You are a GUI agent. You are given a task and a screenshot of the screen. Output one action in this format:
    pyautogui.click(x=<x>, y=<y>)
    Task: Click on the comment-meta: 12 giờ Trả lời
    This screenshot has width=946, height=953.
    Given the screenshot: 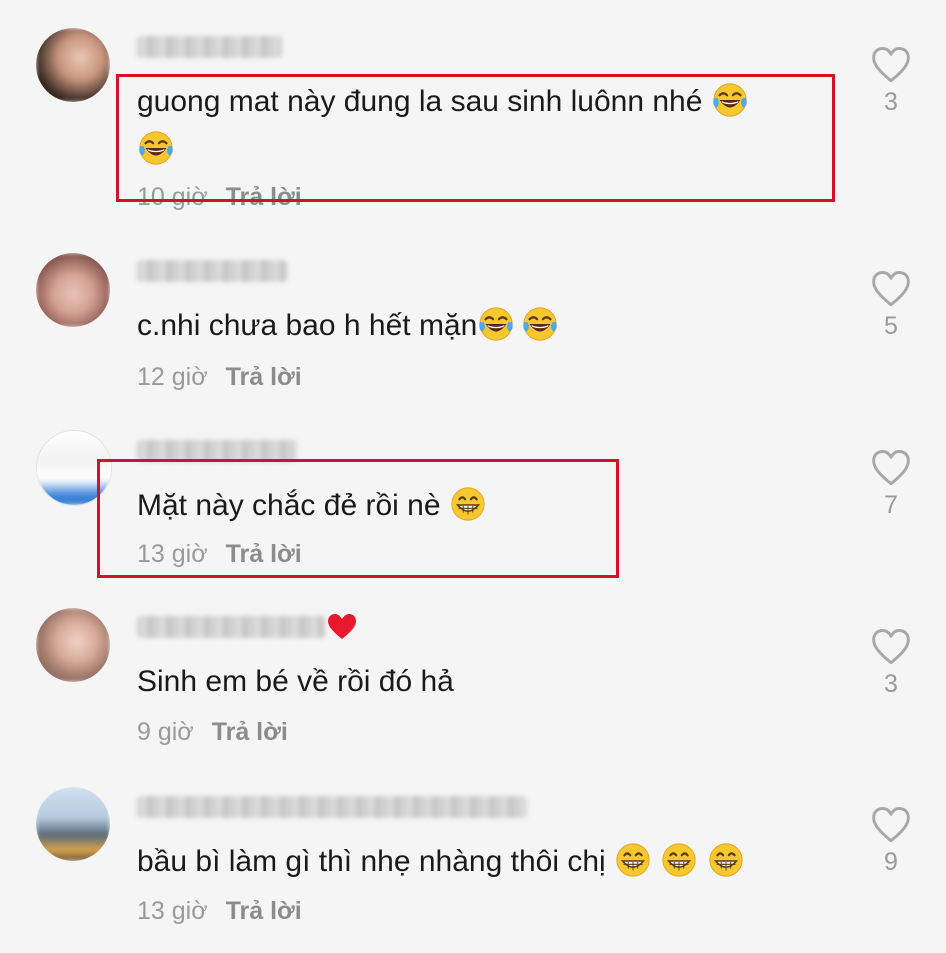 What is the action you would take?
    pyautogui.click(x=219, y=377)
    